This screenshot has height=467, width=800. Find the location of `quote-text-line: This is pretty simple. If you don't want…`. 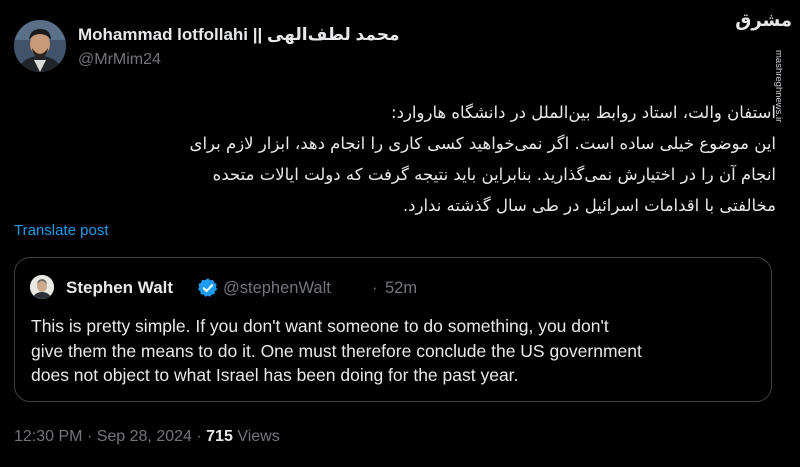

quote-text-line: This is pretty simple. If you don't want… is located at coordinates (320, 326).